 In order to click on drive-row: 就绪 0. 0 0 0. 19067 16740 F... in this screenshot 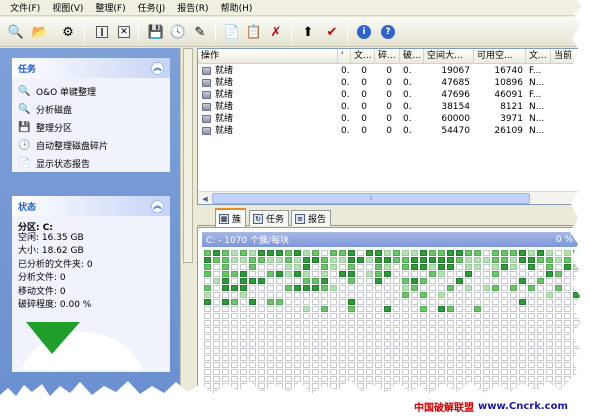, I will do `click(393, 71)`.